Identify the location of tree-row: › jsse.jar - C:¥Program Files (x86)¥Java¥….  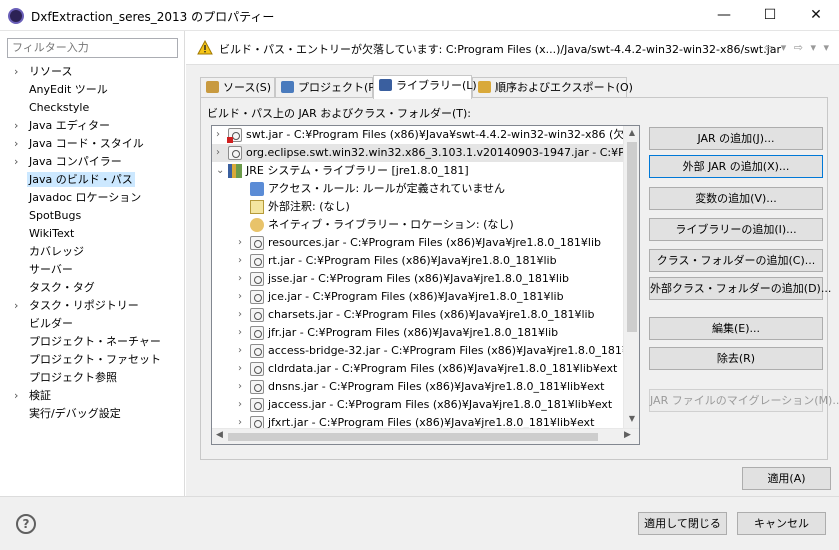
(418, 279).